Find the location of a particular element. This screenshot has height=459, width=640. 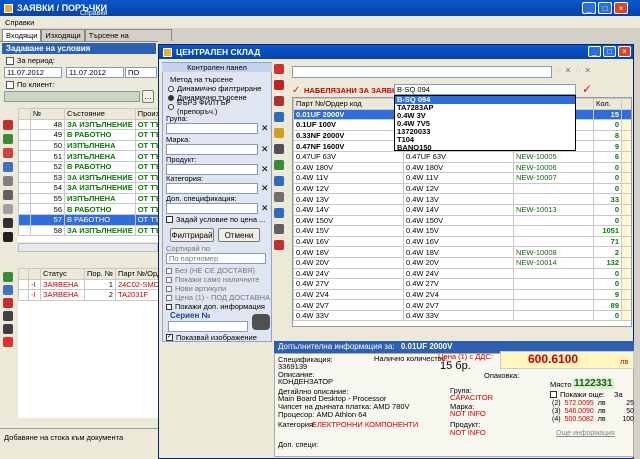

col-qty: Кол. is located at coordinates (607, 104).